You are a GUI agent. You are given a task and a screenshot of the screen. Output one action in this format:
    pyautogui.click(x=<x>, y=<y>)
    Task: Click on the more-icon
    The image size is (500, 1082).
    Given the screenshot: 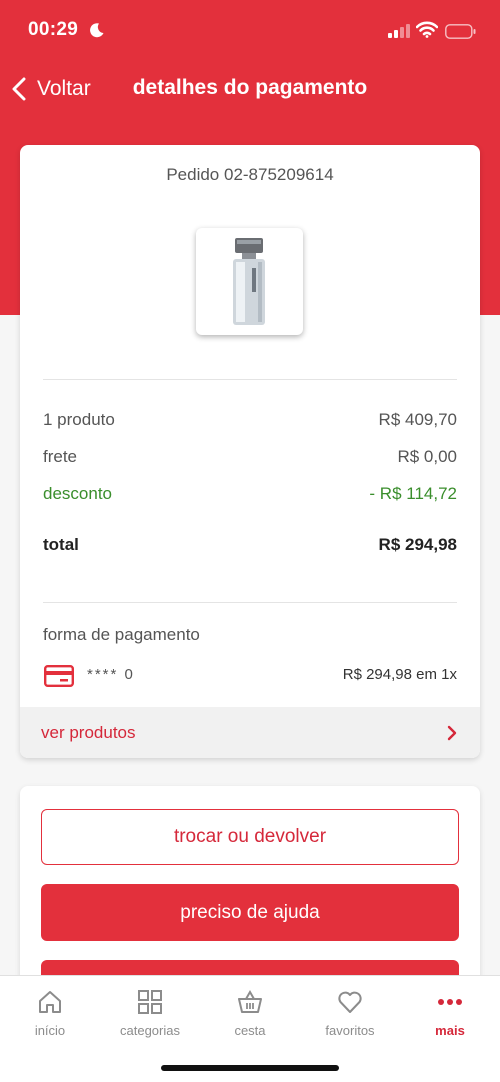 What is the action you would take?
    pyautogui.click(x=450, y=1002)
    